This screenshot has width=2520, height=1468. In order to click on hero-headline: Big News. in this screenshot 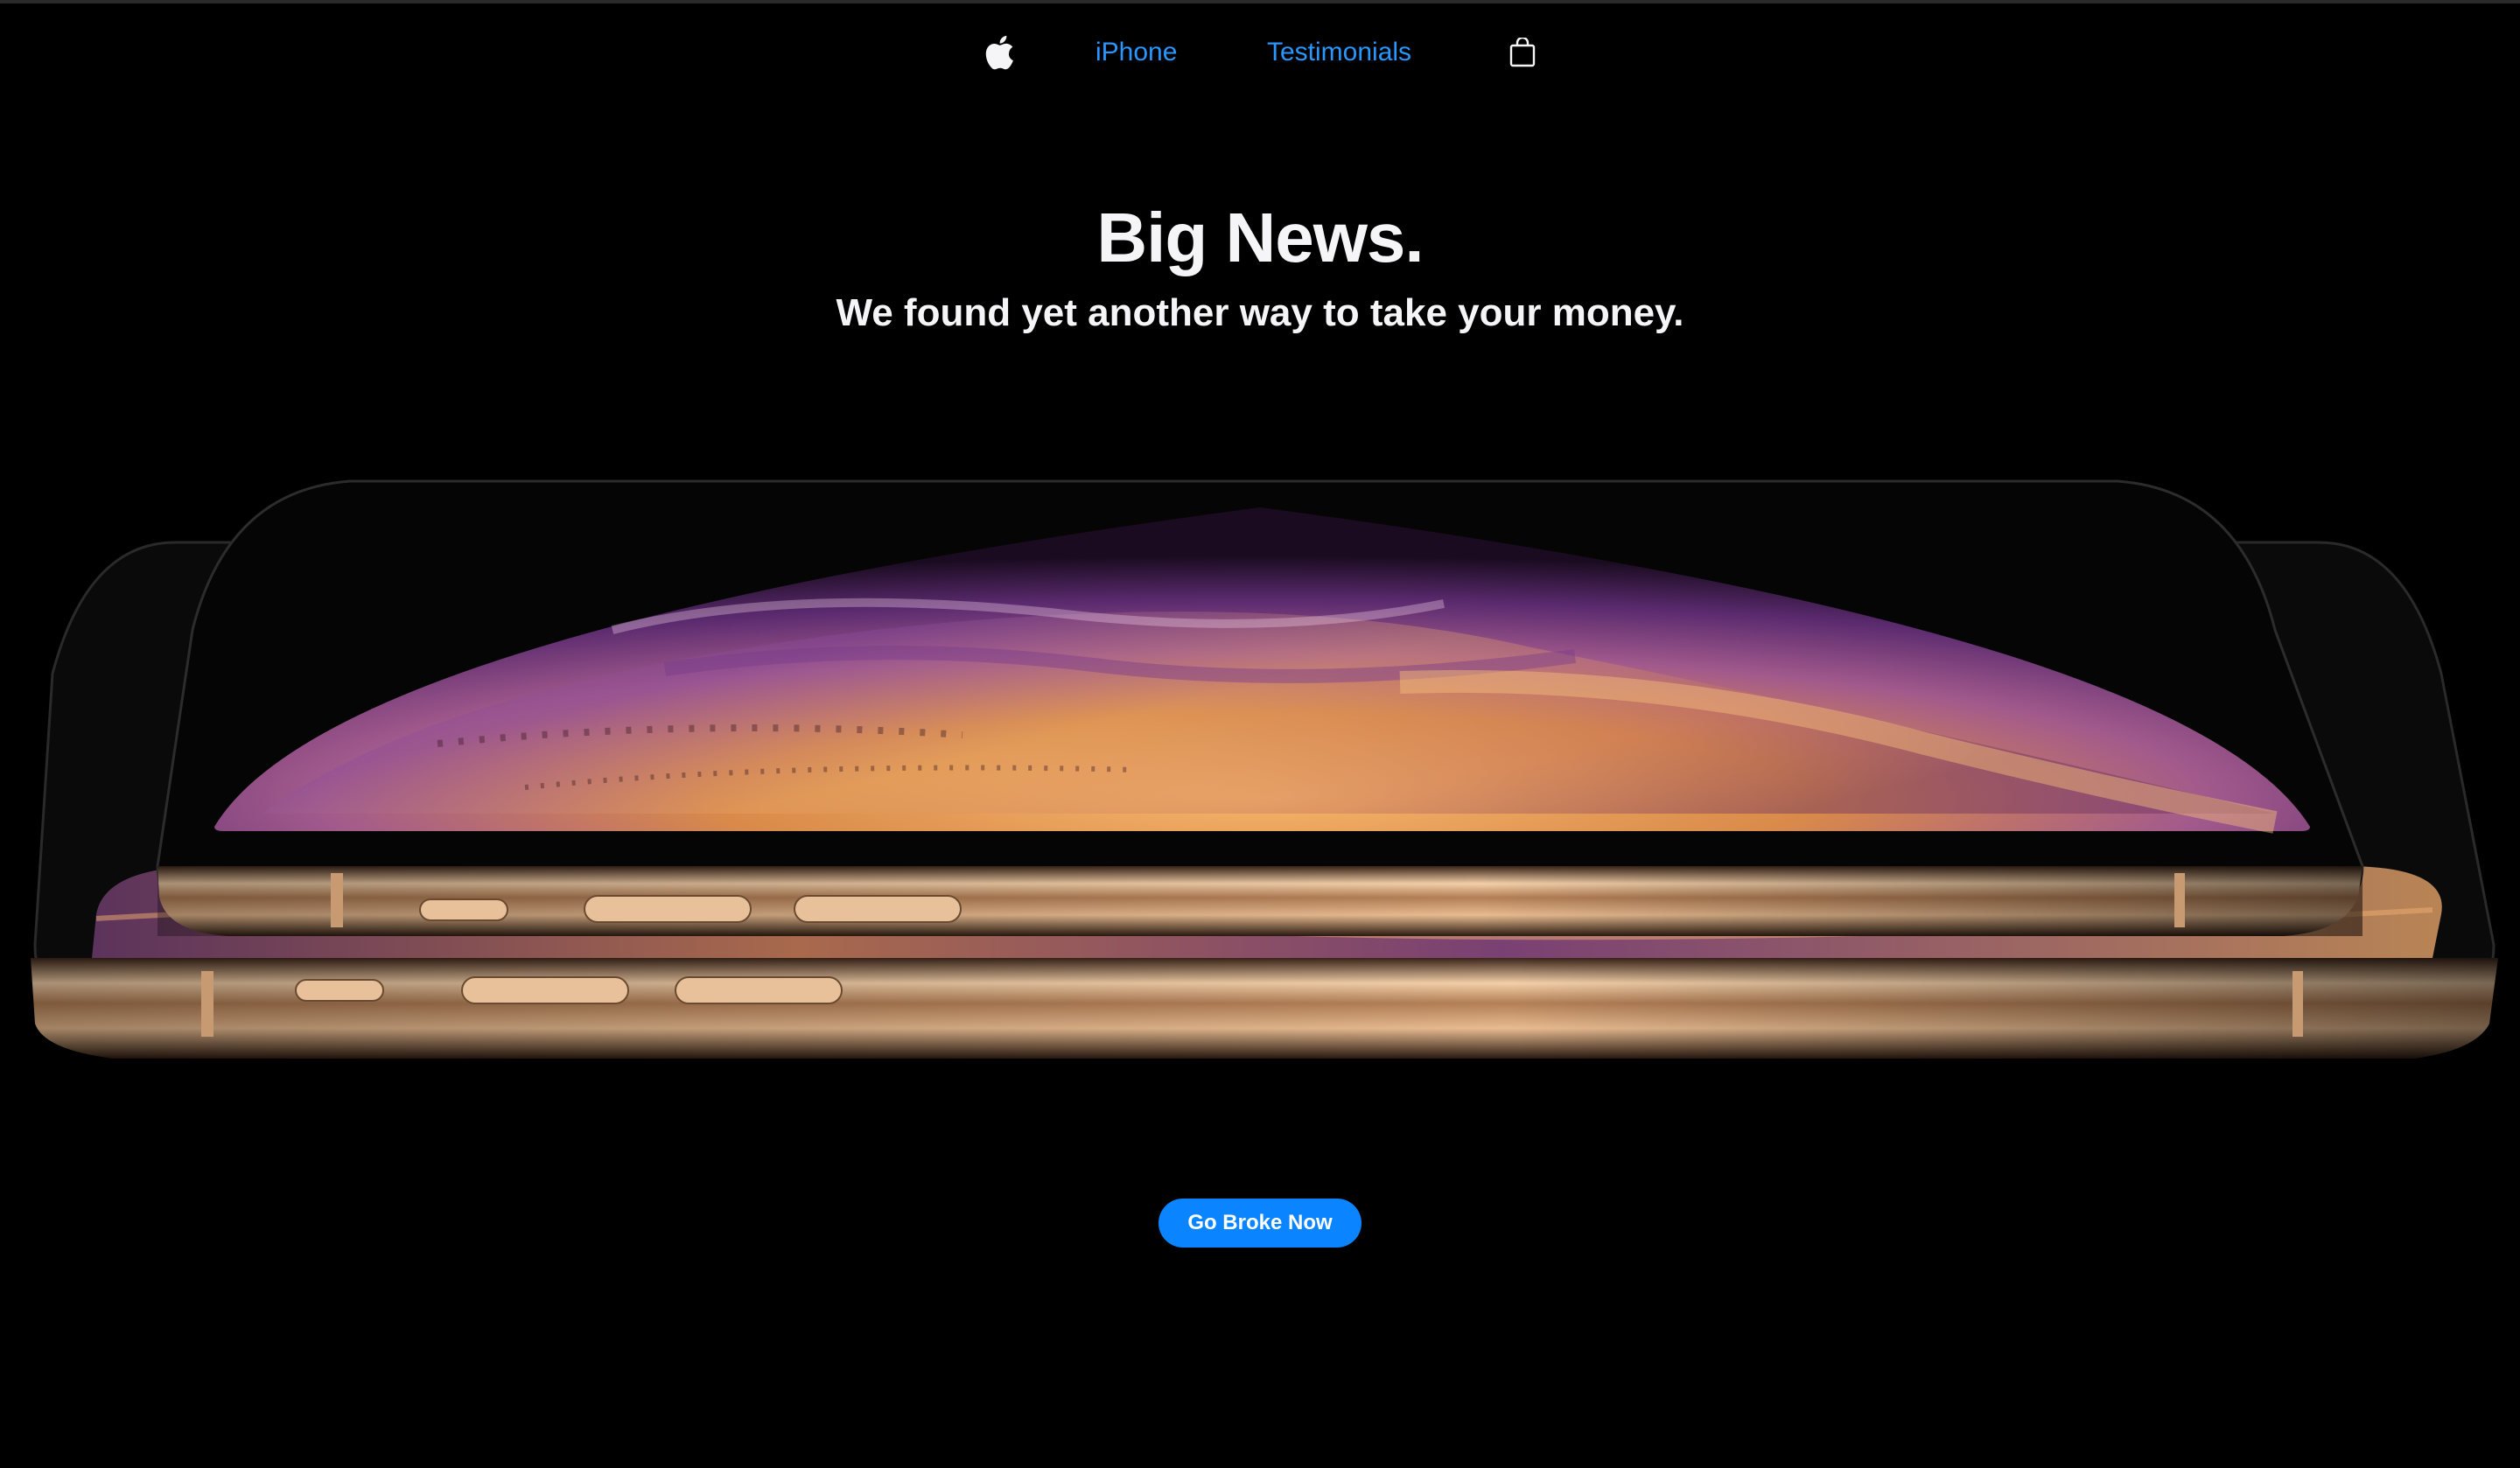, I will do `click(1260, 237)`.